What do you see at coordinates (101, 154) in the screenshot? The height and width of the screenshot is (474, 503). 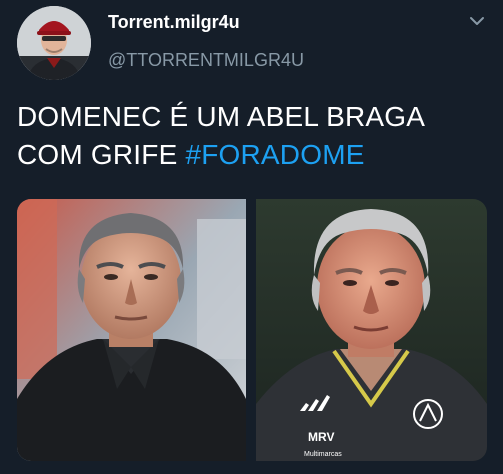 I see `tweet-text-line-2-prefix: COM GRIFE` at bounding box center [101, 154].